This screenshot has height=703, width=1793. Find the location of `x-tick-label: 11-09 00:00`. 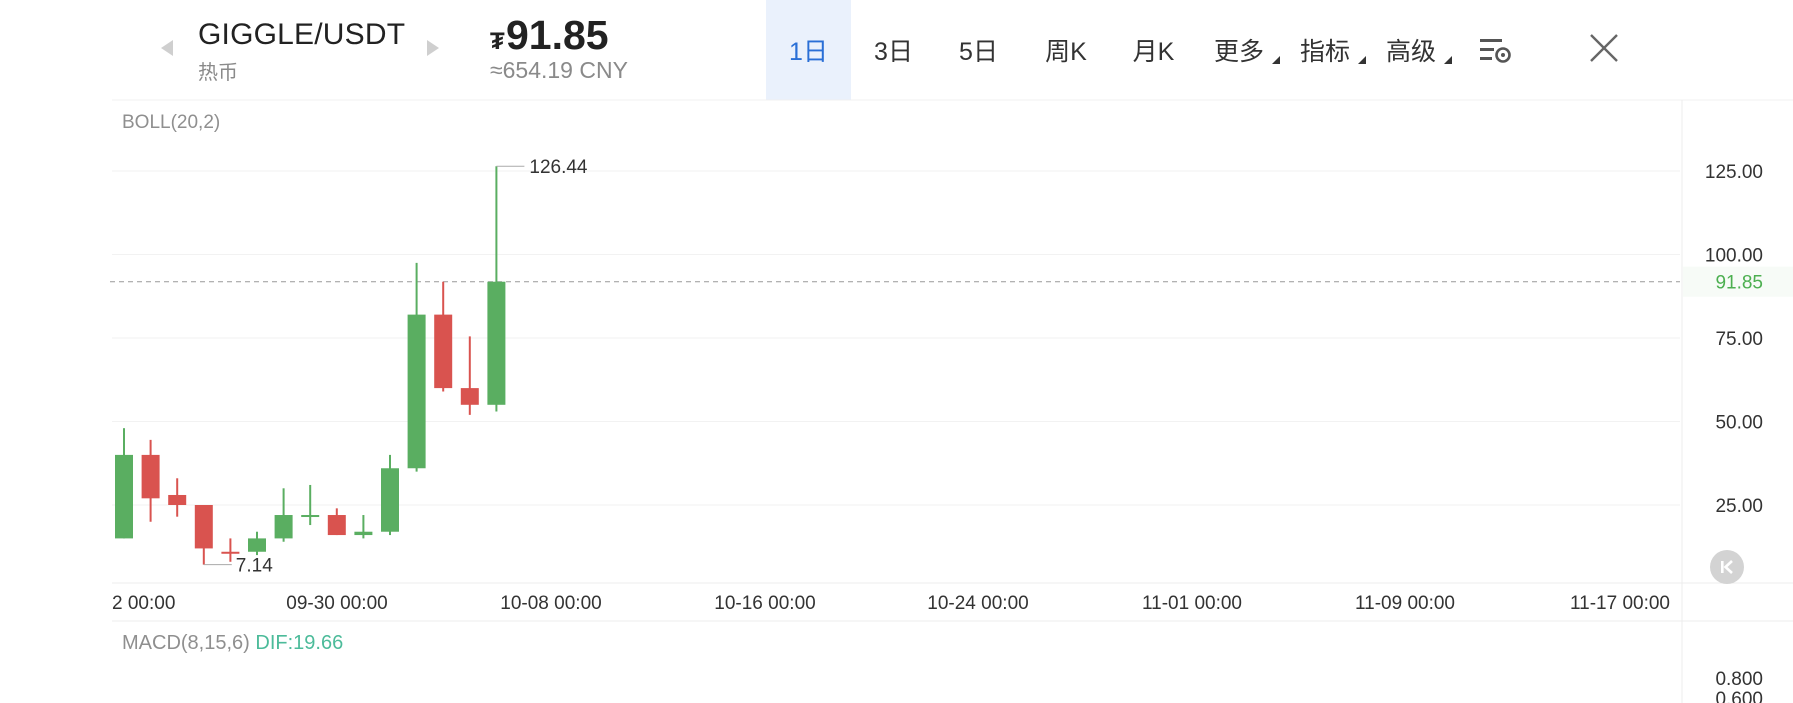

x-tick-label: 11-09 00:00 is located at coordinates (1405, 603).